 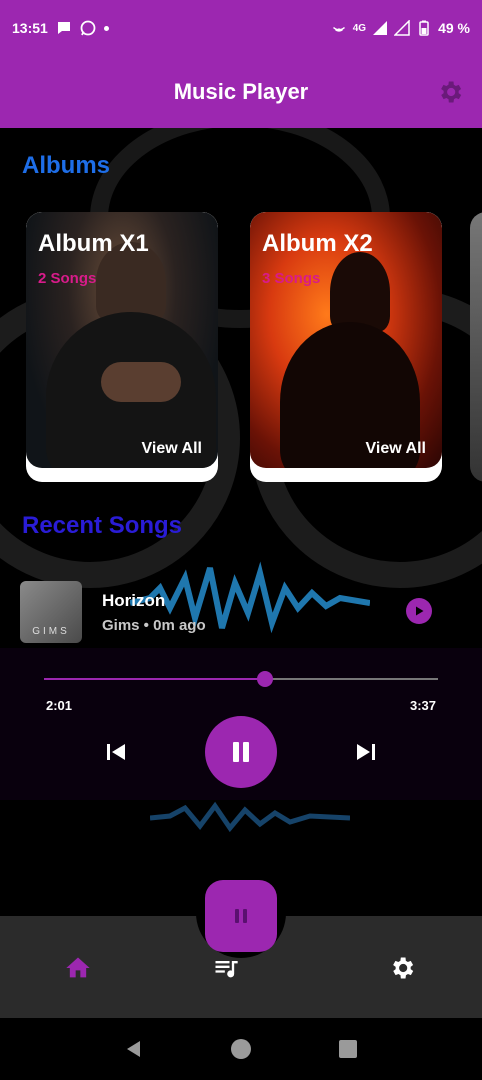 What do you see at coordinates (30, 28) in the screenshot?
I see `status-time: 13:51` at bounding box center [30, 28].